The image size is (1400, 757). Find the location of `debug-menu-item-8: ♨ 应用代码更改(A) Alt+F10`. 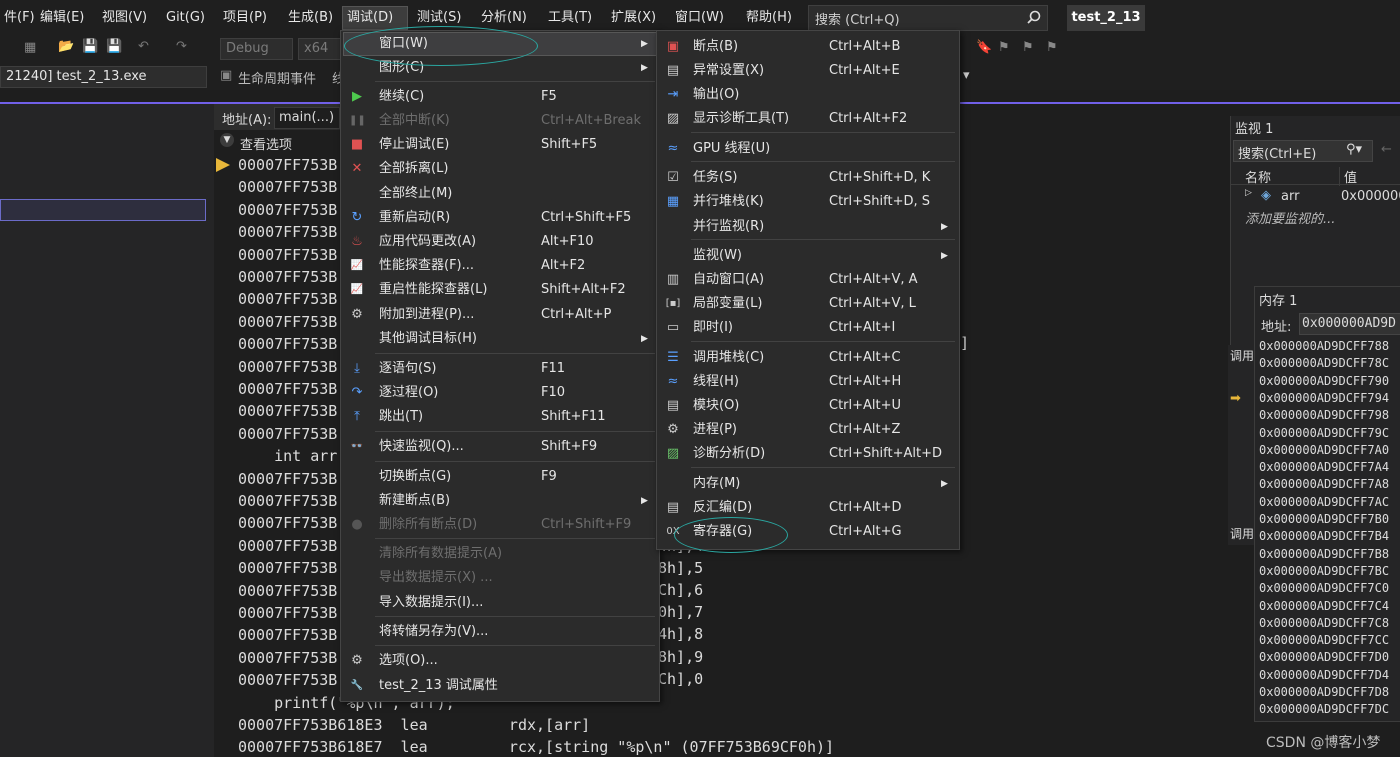

debug-menu-item-8: ♨ 应用代码更改(A) Alt+F10 is located at coordinates (499, 242).